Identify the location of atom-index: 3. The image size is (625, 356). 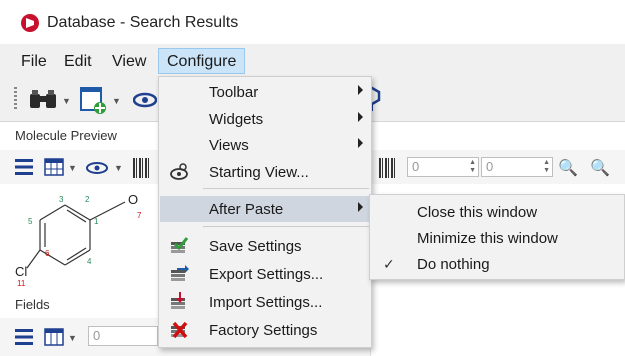
(61, 199).